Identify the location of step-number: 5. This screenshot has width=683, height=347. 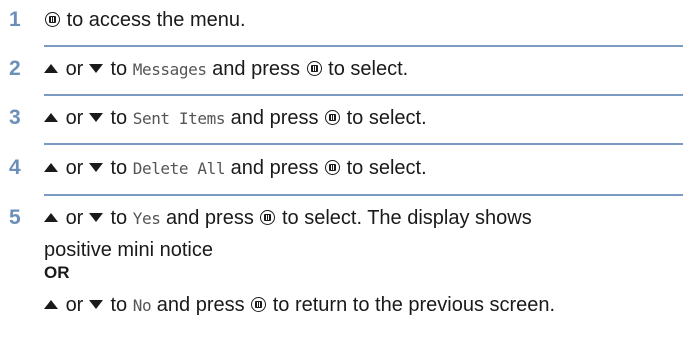
(15, 217).